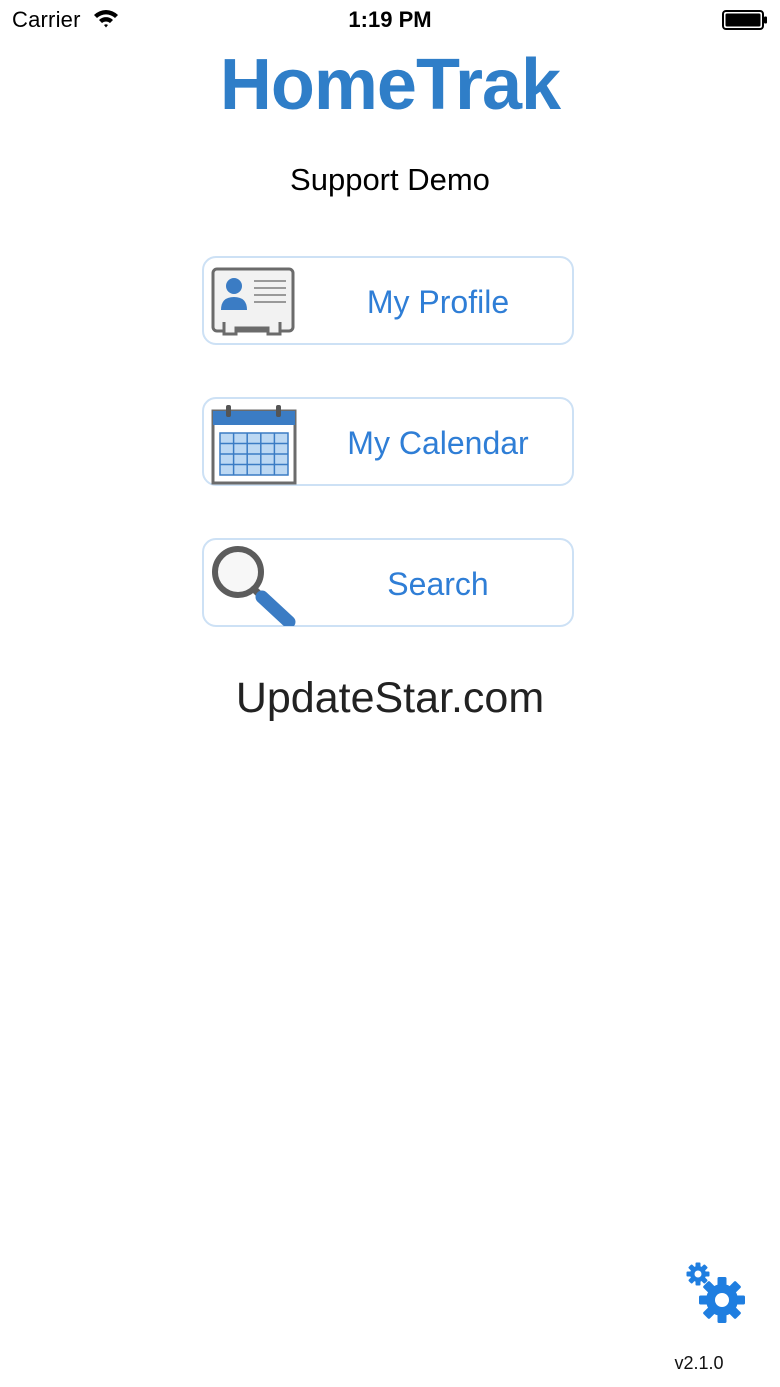  I want to click on my-calendar-button: My Calendar, so click(388, 441).